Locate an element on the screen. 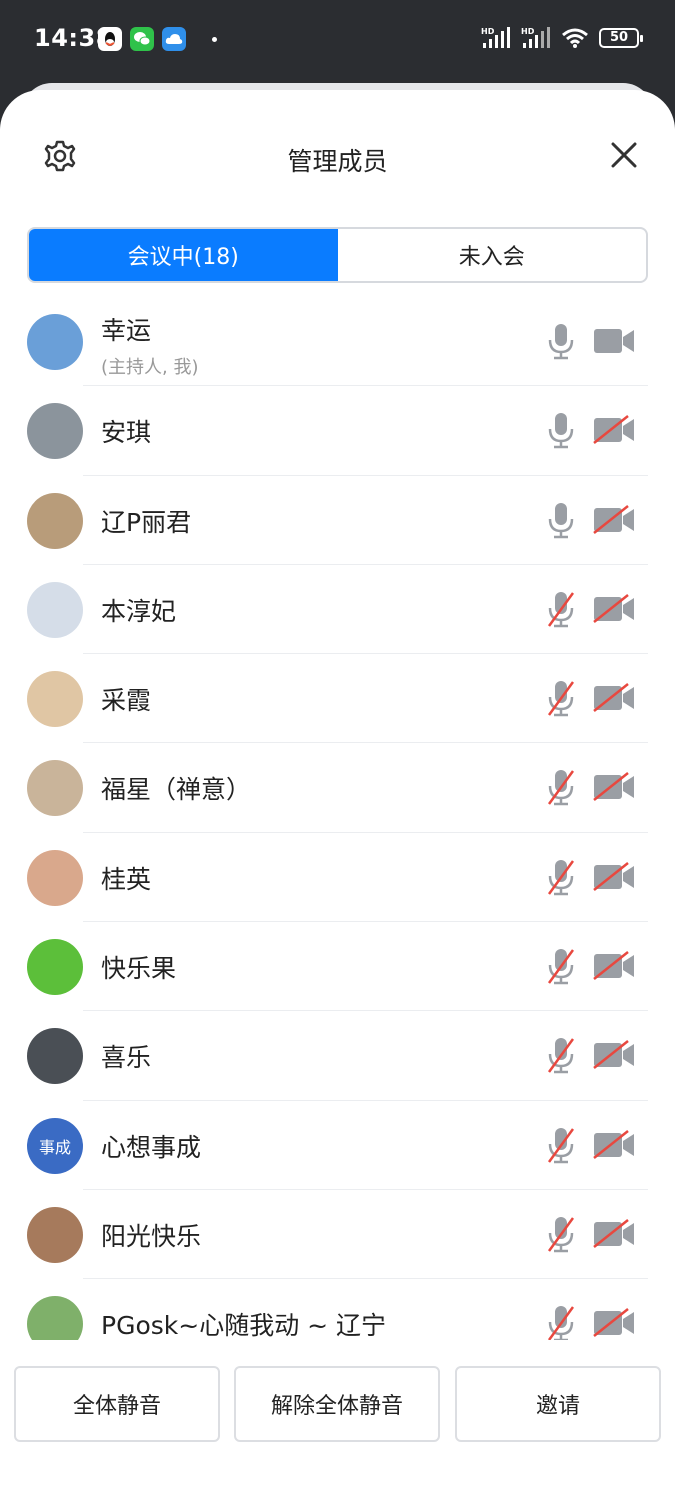  member-row: 幸运 (主持人, 我) is located at coordinates (337, 342).